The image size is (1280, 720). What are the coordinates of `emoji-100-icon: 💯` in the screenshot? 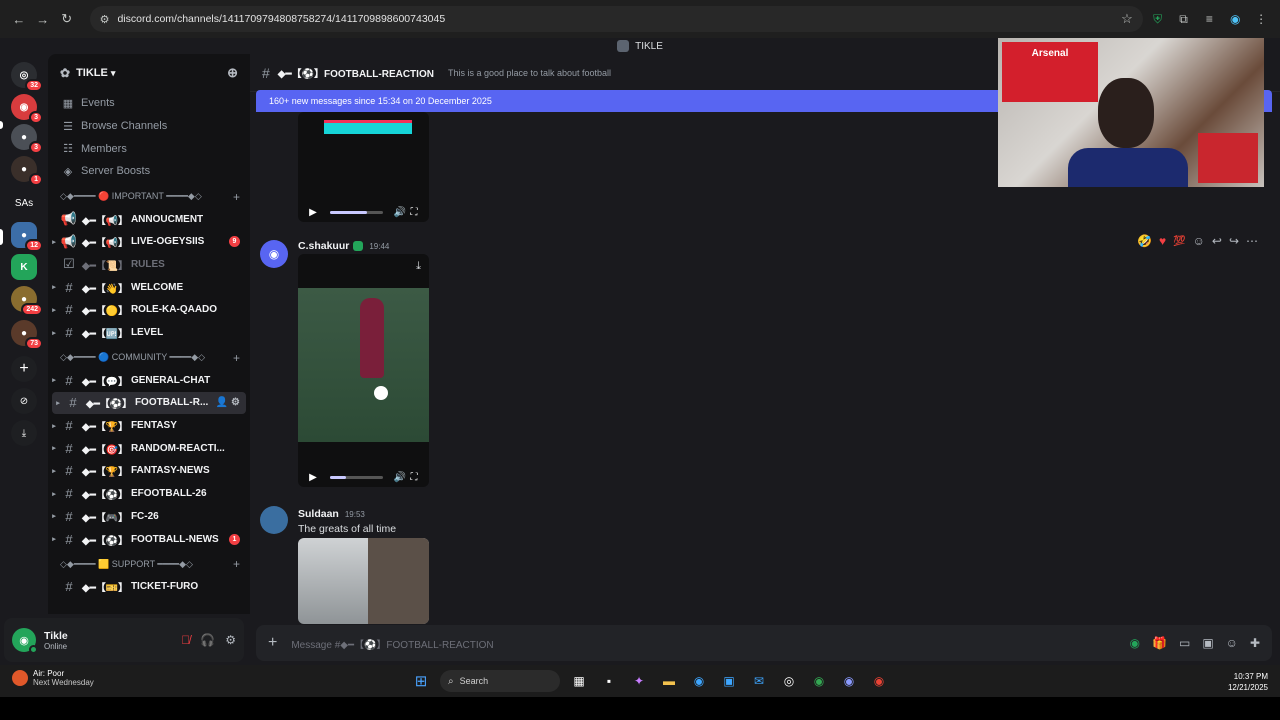 It's located at (1179, 241).